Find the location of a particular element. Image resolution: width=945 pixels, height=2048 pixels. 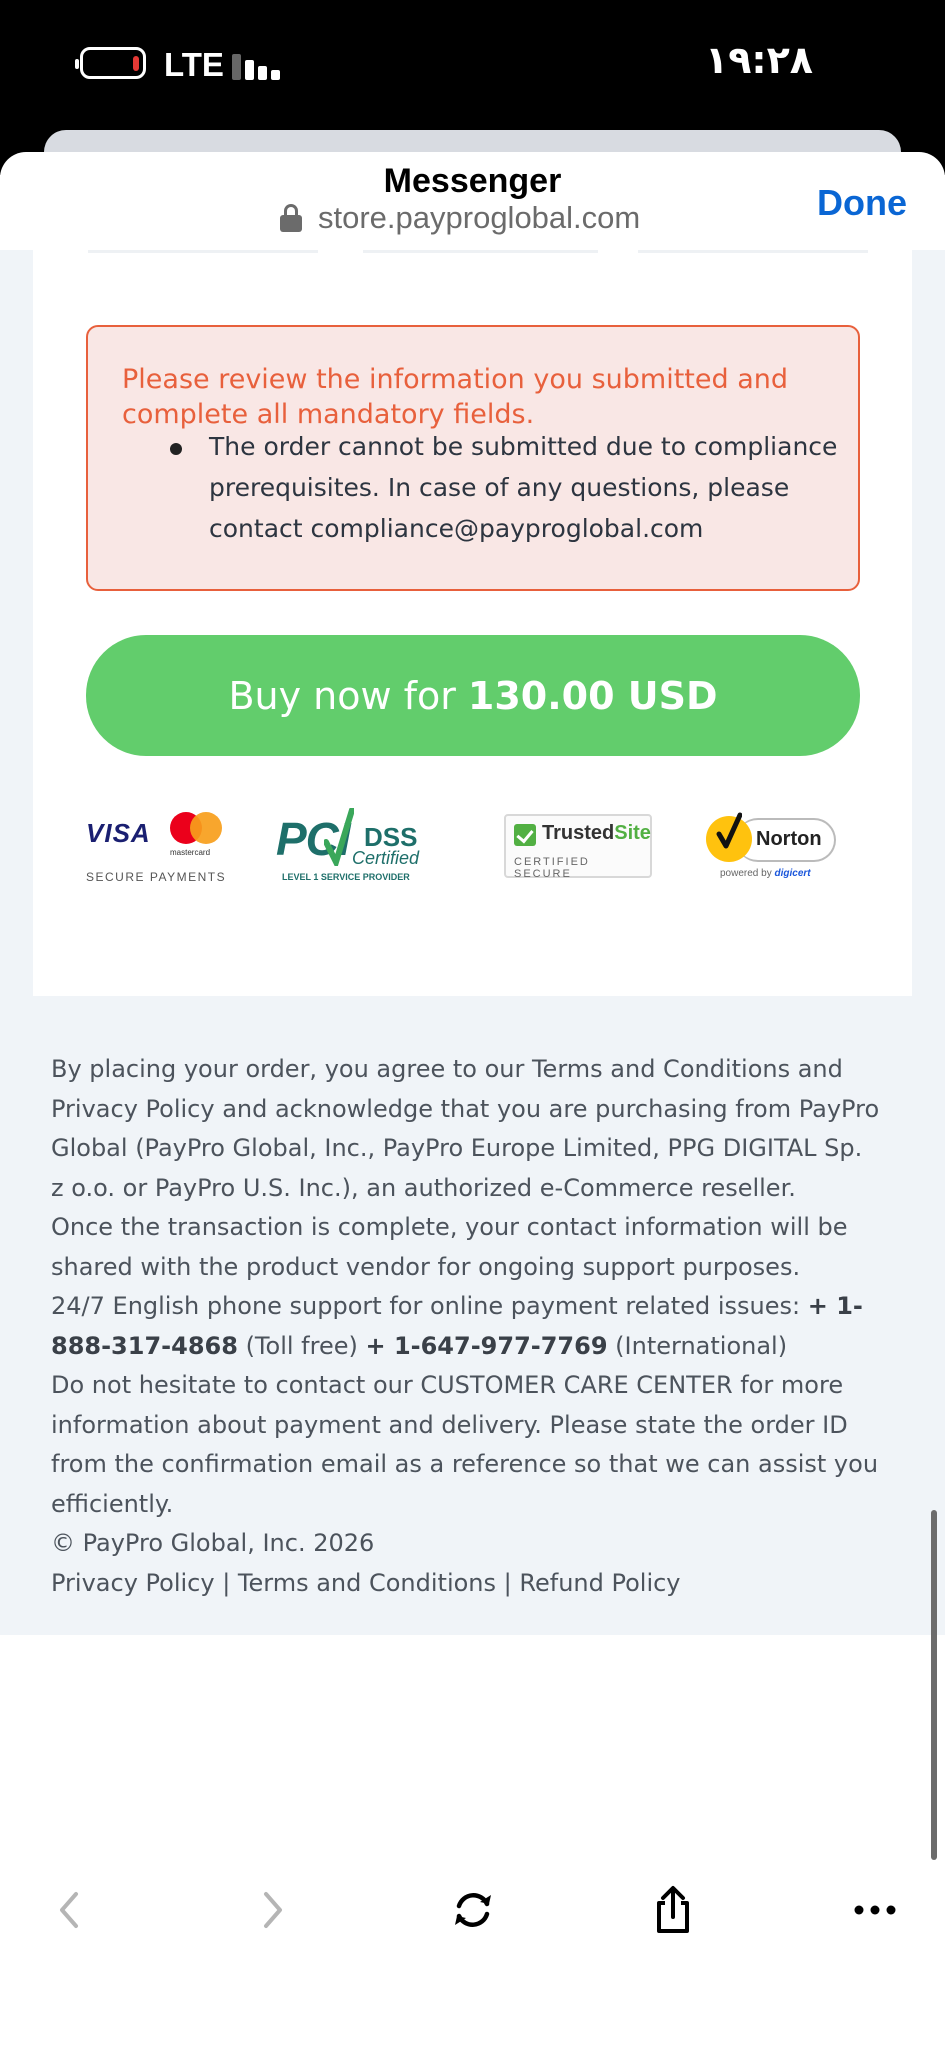

more-button is located at coordinates (875, 1910).